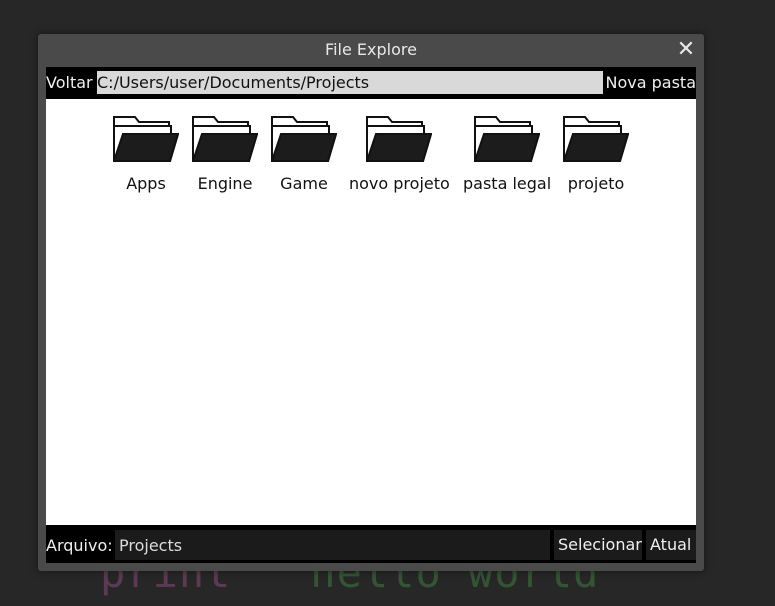  I want to click on folder-label: Game, so click(304, 183).